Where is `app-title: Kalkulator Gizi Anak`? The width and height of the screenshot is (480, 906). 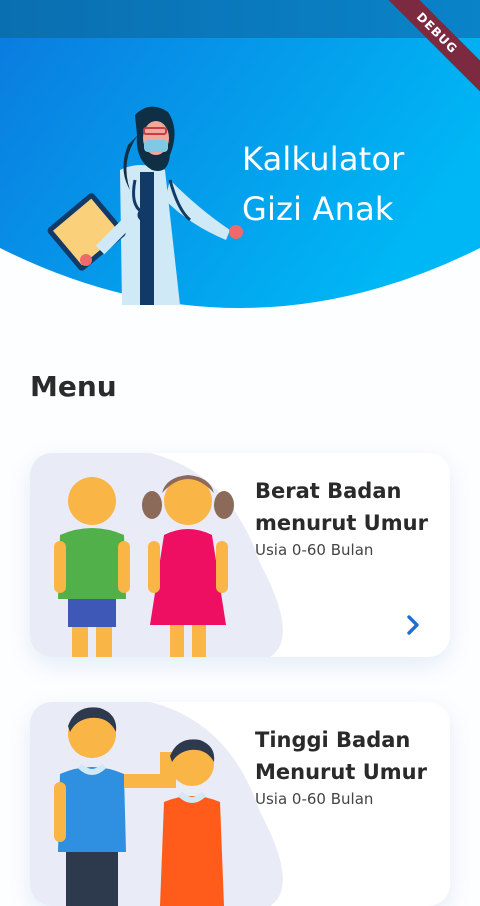
app-title: Kalkulator Gizi Anak is located at coordinates (357, 184).